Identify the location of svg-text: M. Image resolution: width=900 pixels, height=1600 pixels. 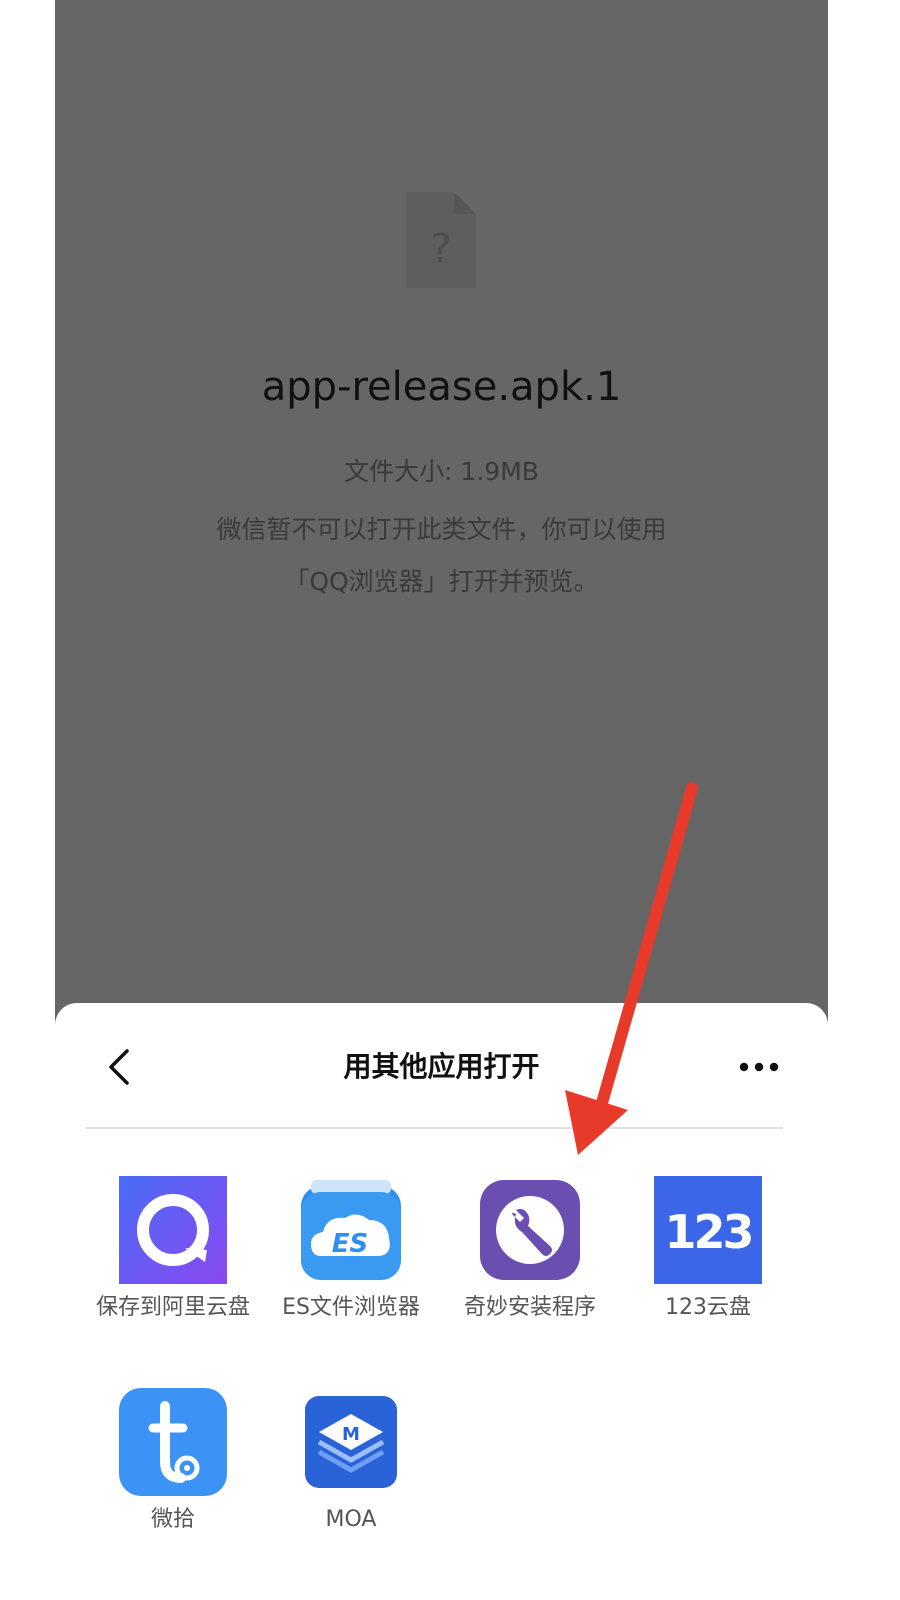
(351, 1434).